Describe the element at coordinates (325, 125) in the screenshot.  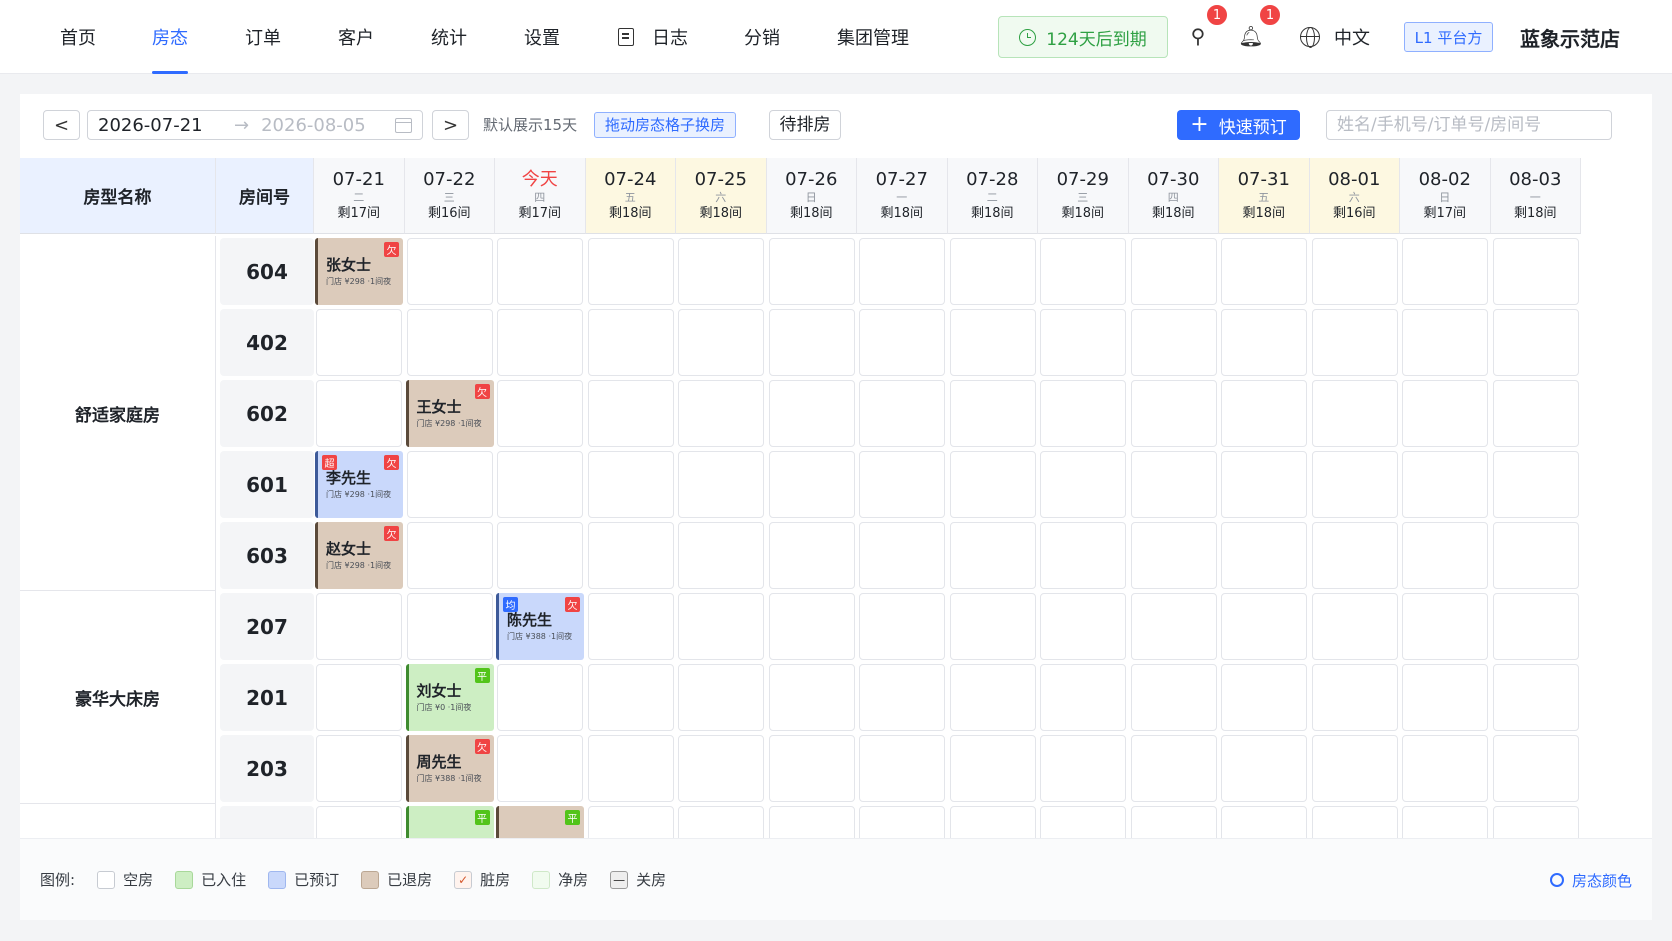
I see `end-date: 2026-08-05` at that location.